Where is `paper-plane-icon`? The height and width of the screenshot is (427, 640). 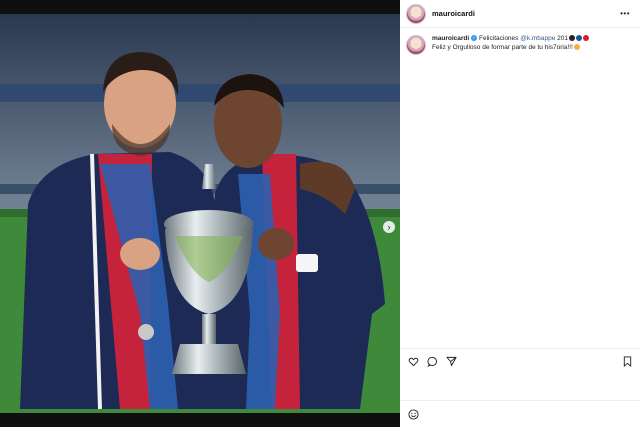
paper-plane-icon is located at coordinates (451, 361).